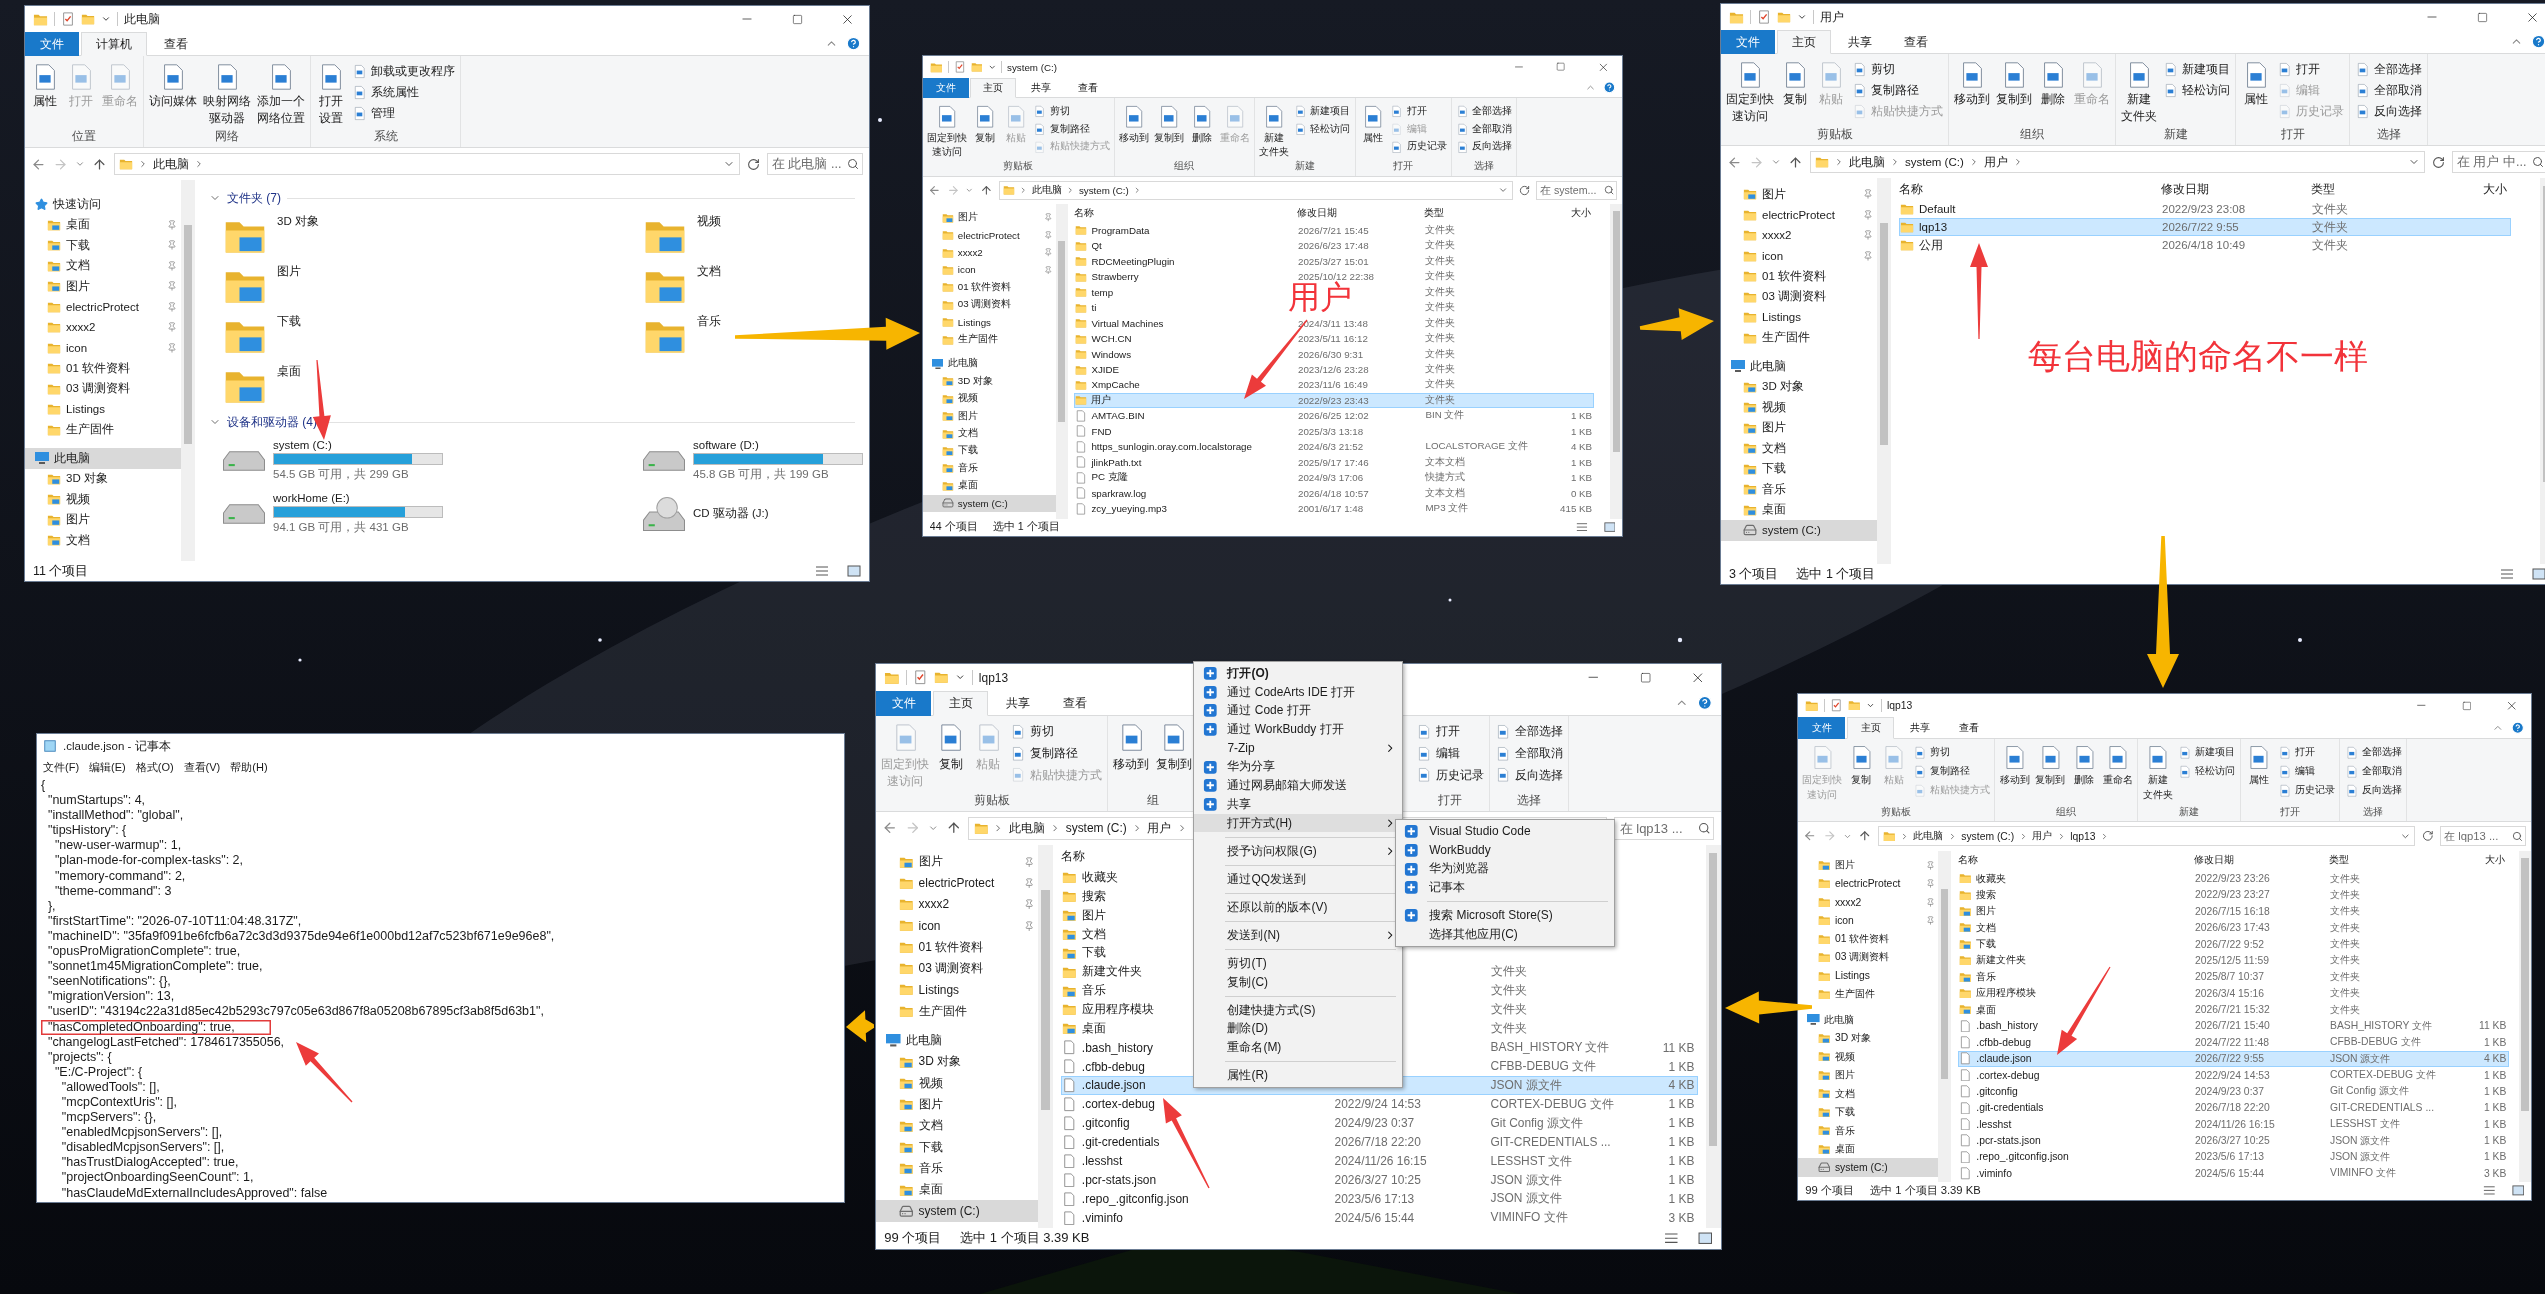 The image size is (2545, 1294). Describe the element at coordinates (1115, 385) in the screenshot. I see `file-name: XmpCache` at that location.